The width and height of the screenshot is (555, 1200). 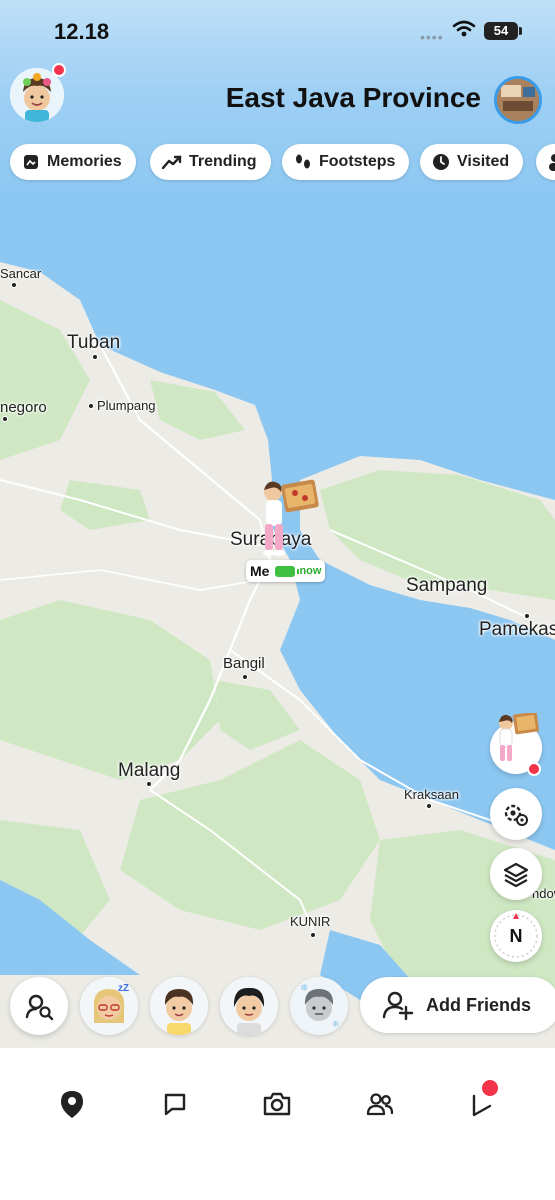 What do you see at coordinates (223, 161) in the screenshot?
I see `chip-trending-label: Trending` at bounding box center [223, 161].